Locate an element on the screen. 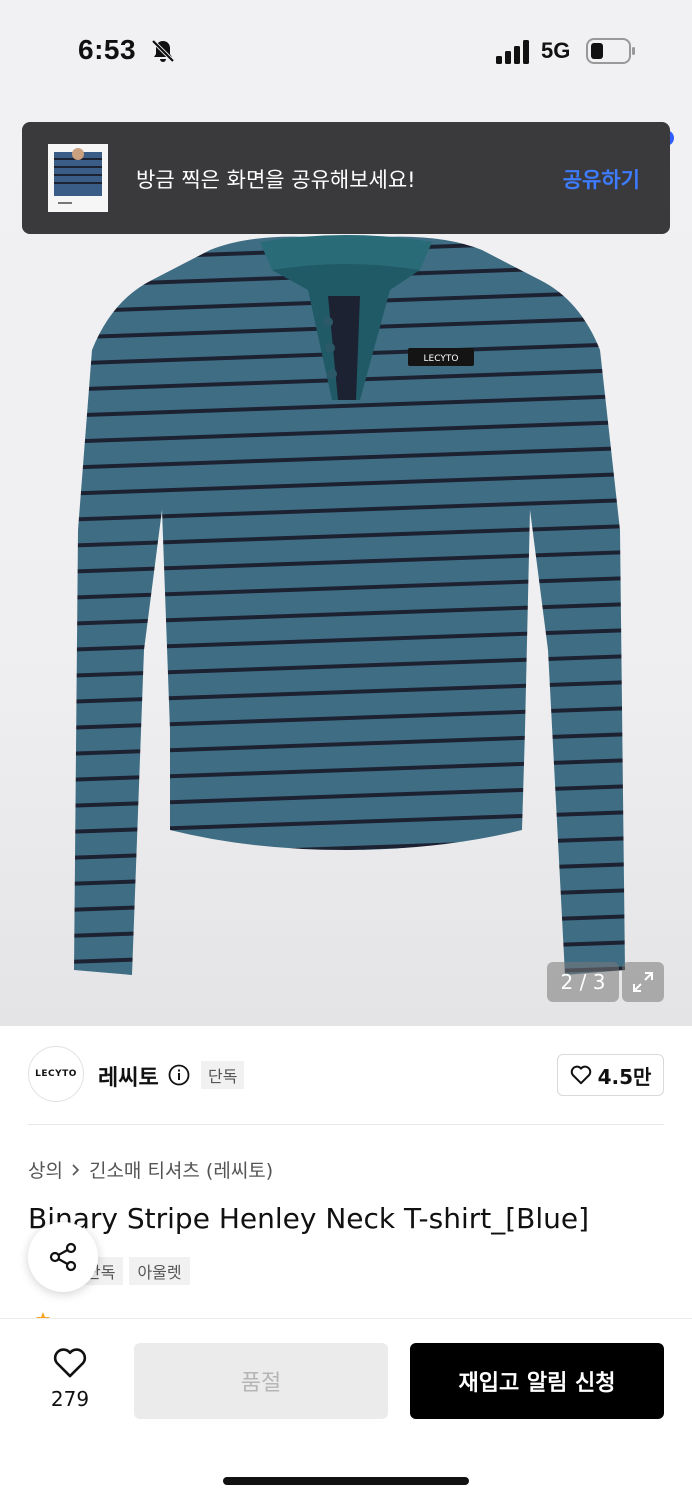  restock-alert-button: 재입고 알림 신청 is located at coordinates (537, 1381).